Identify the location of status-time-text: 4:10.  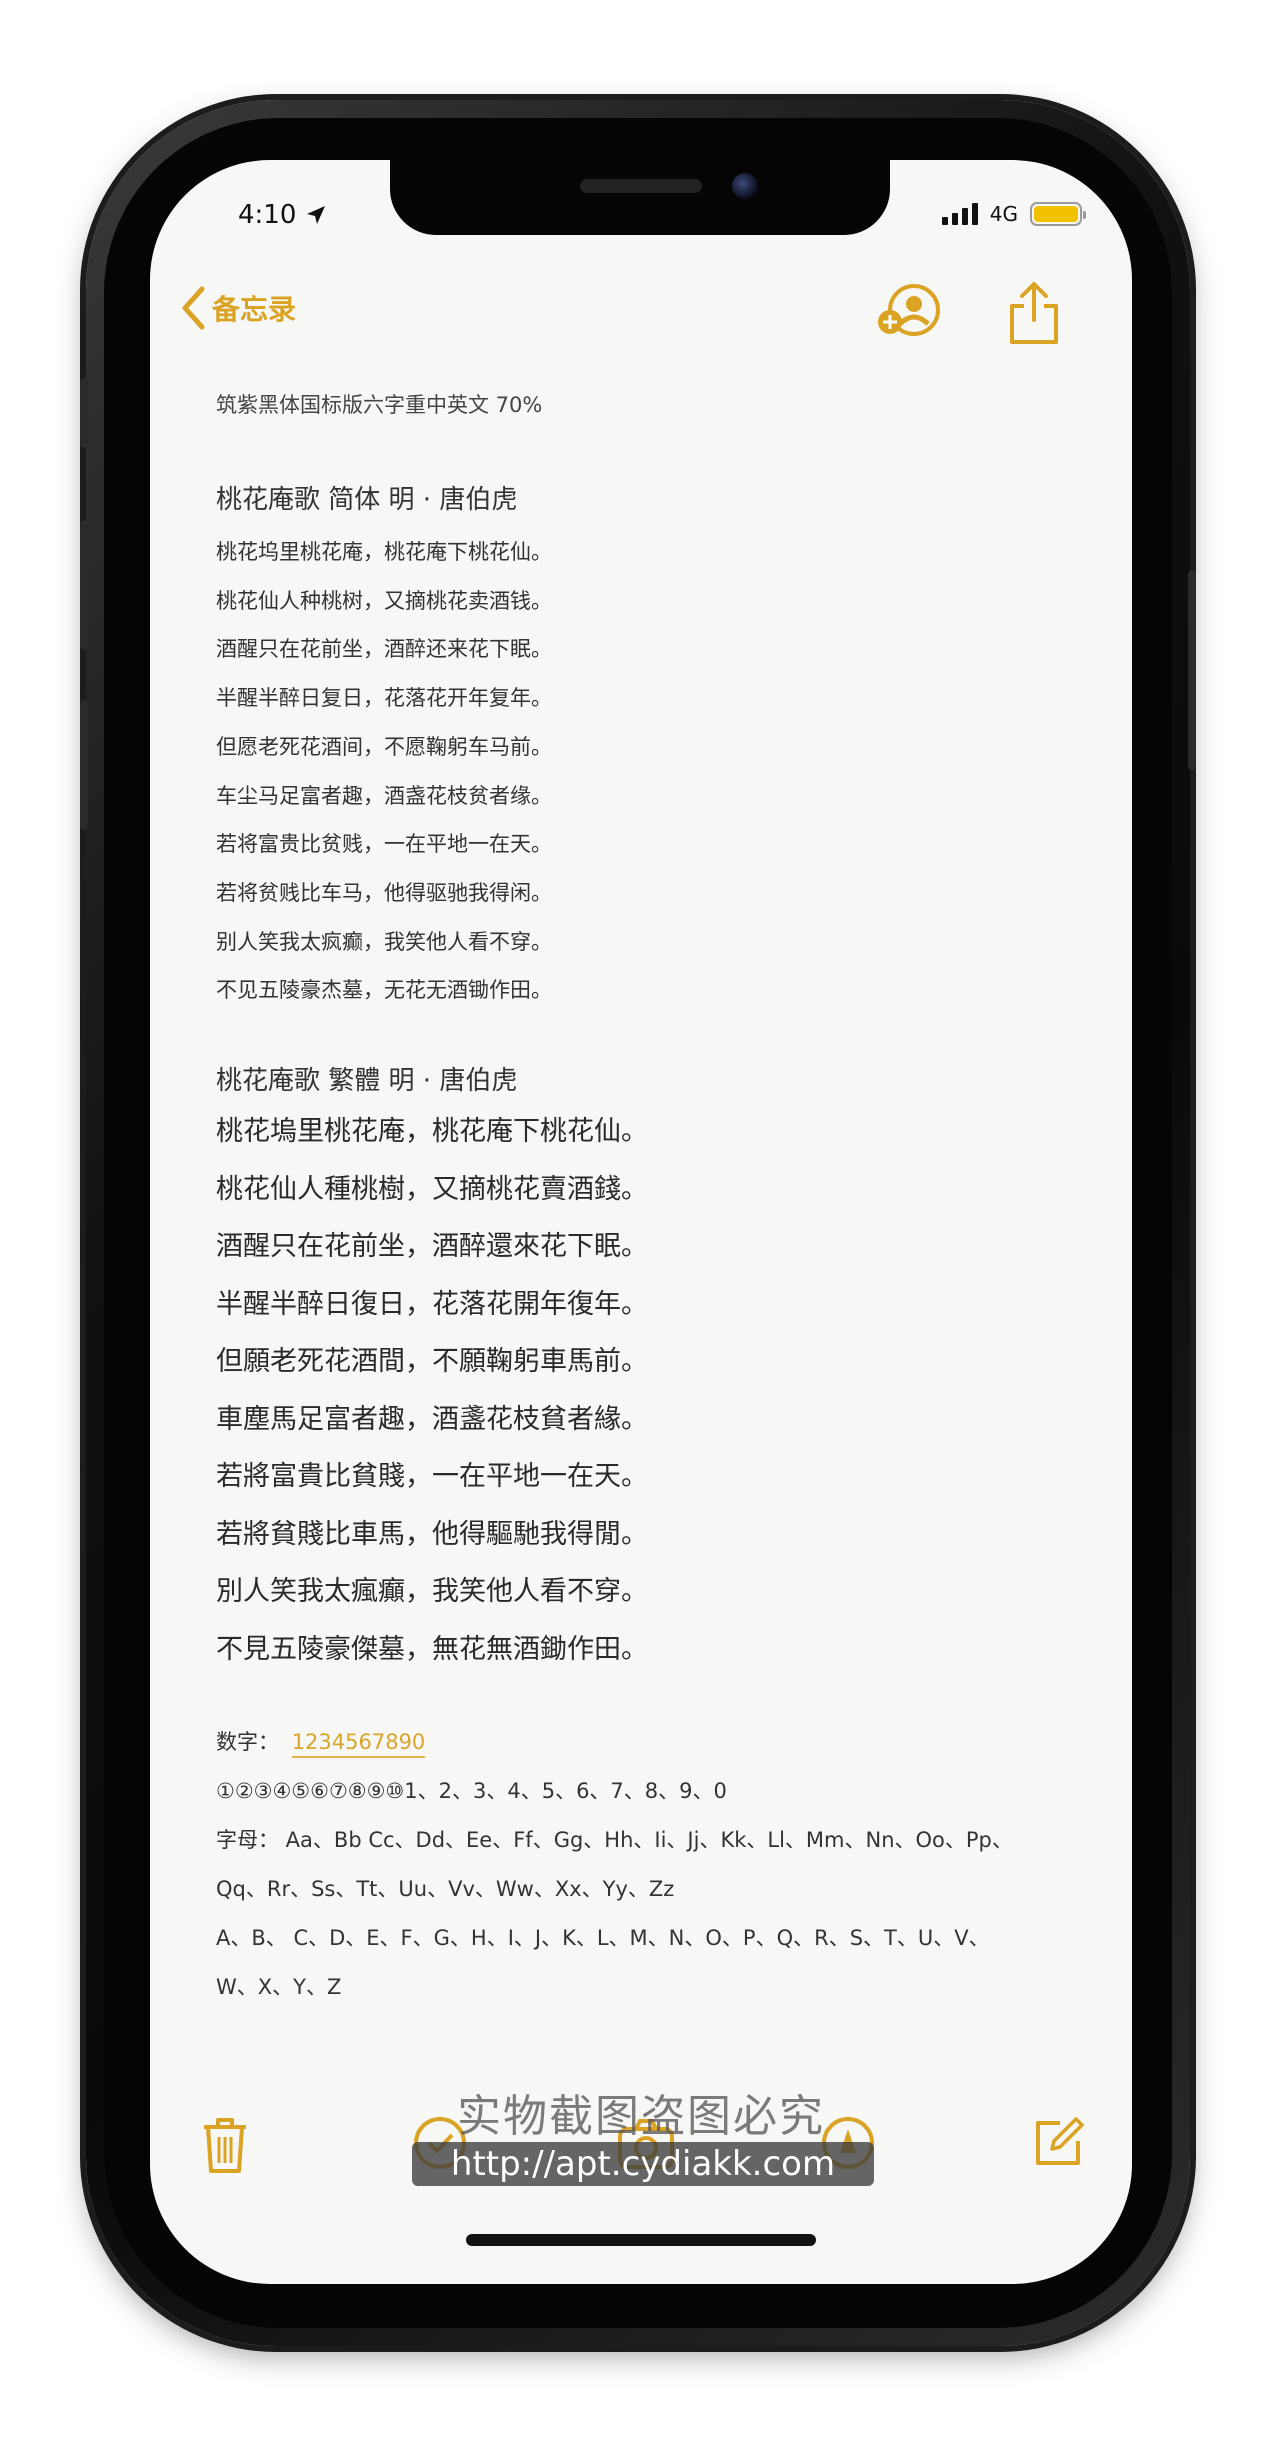
(267, 215).